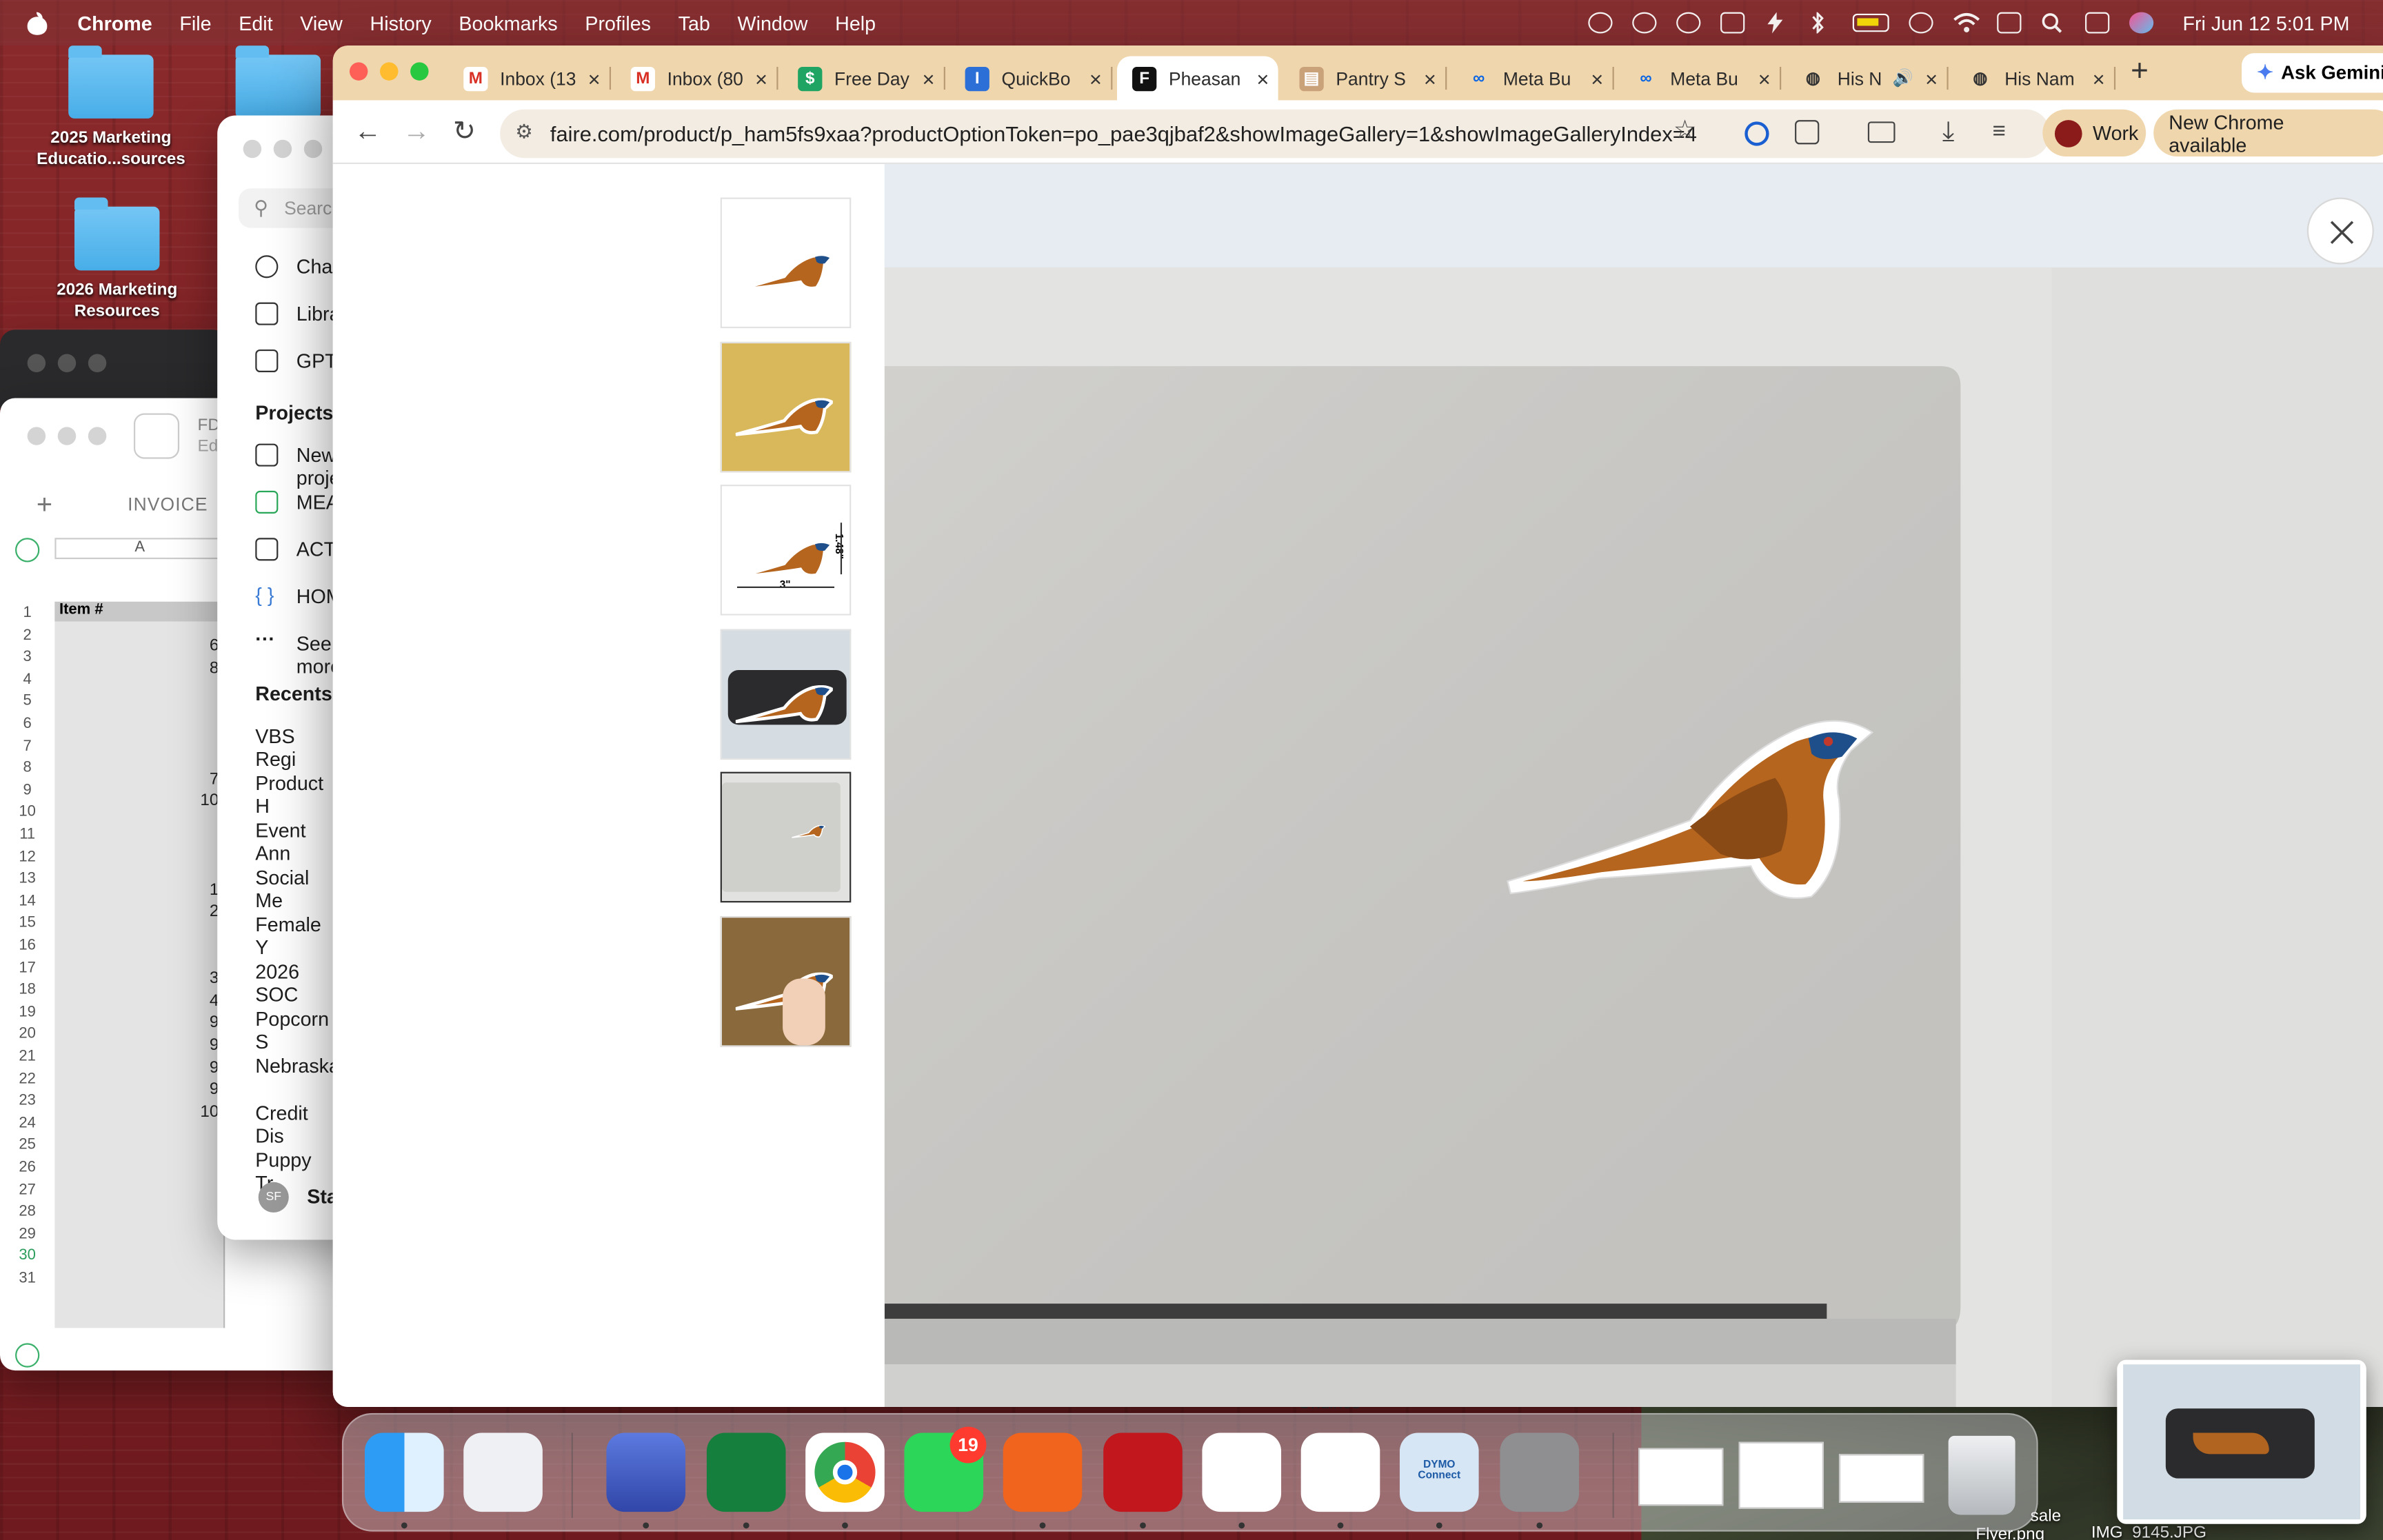 The width and height of the screenshot is (2383, 1540). I want to click on tab-active: F Pheasan ×, so click(1197, 79).